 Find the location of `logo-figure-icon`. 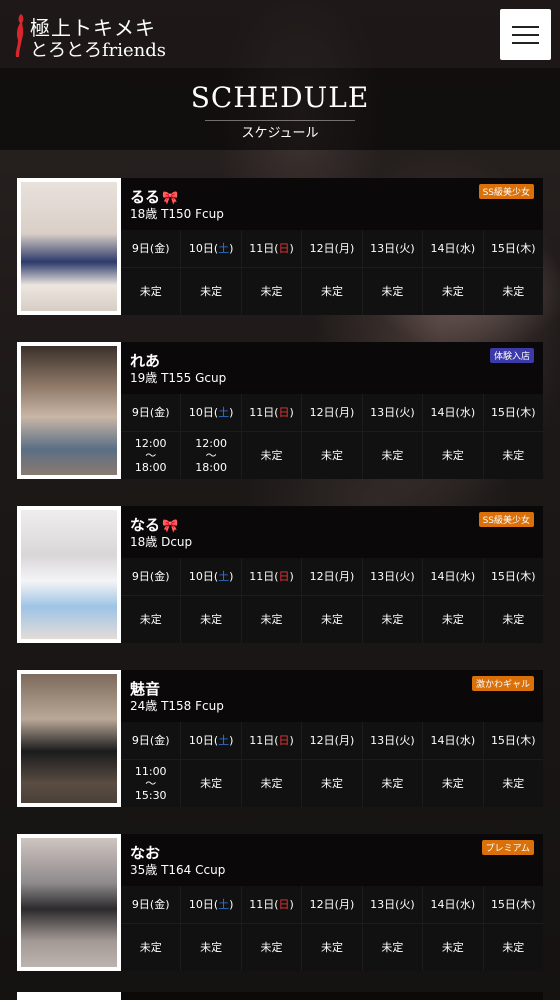

logo-figure-icon is located at coordinates (19, 35).